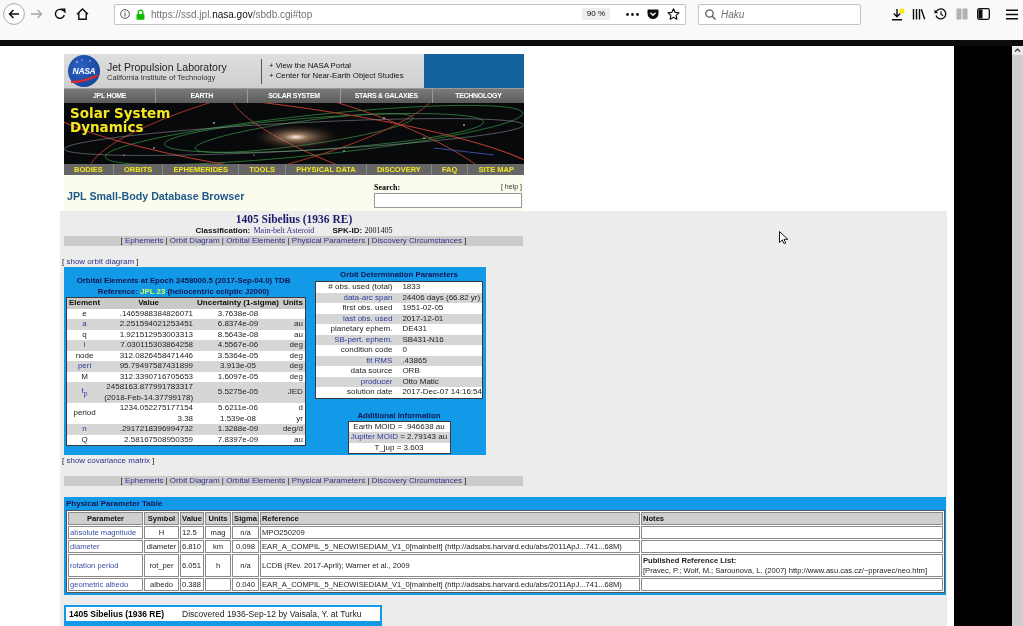 This screenshot has width=1023, height=626. I want to click on info-label: T_jup, so click(384, 447).